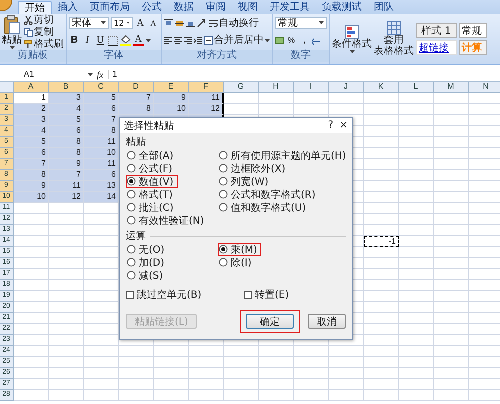  What do you see at coordinates (352, 39) in the screenshot?
I see `conditional-format-button: 条件格式` at bounding box center [352, 39].